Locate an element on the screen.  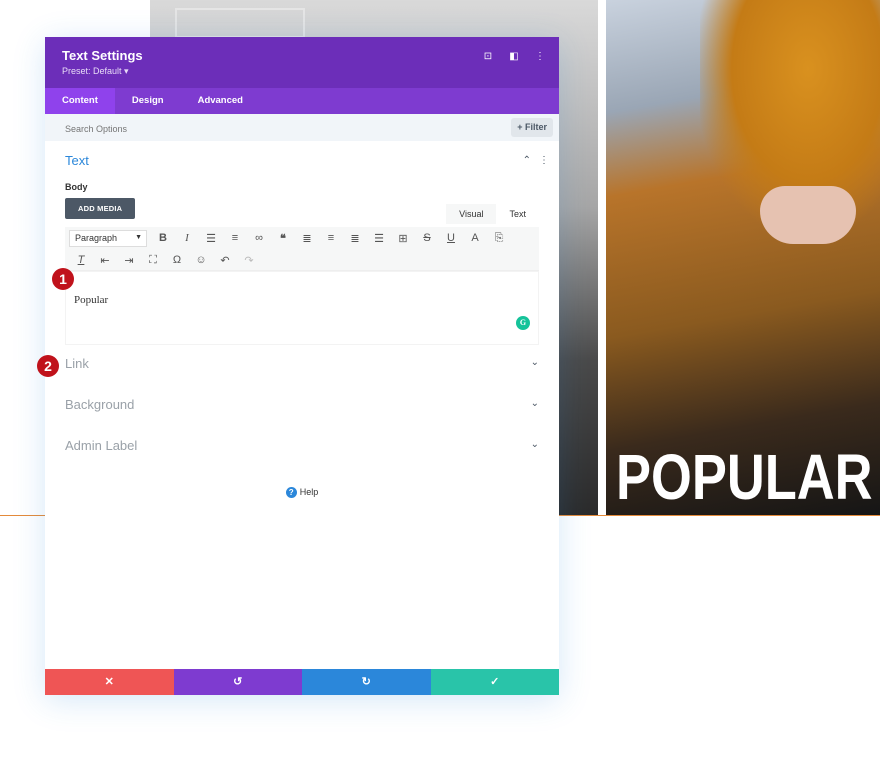
fullscreen-icon: ⛶ is located at coordinates (153, 260).